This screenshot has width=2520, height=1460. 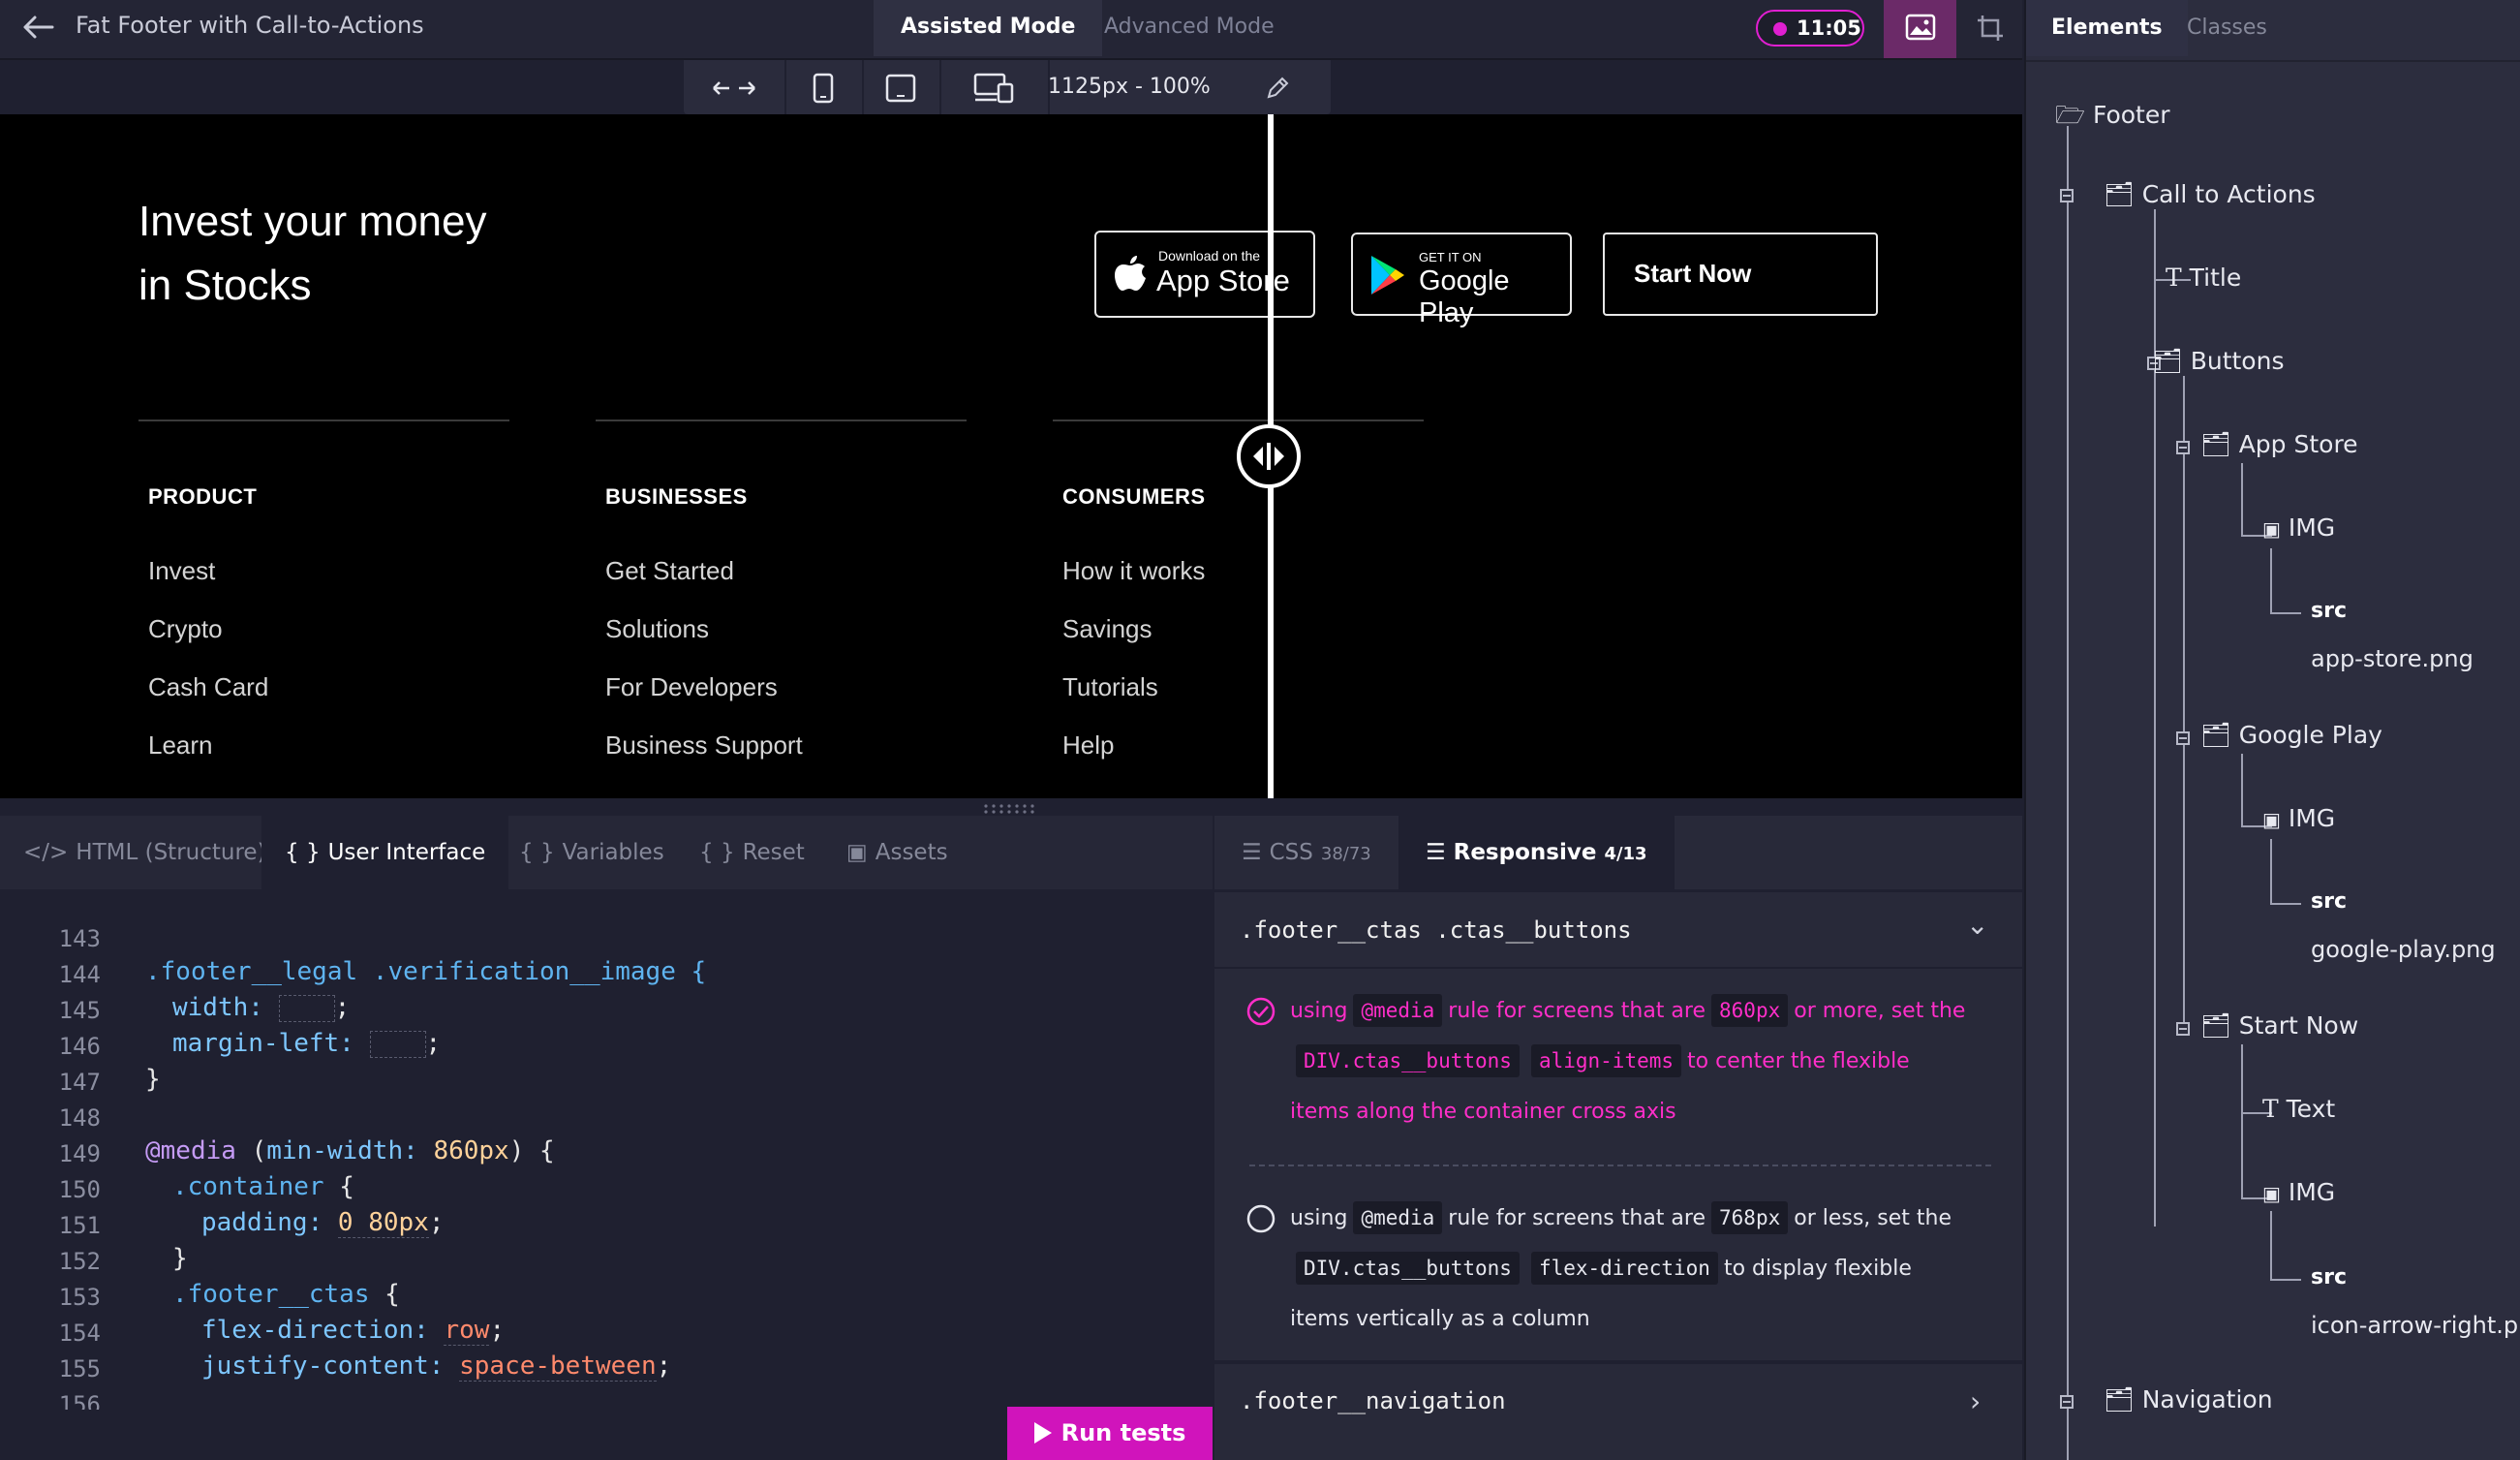 What do you see at coordinates (592, 852) in the screenshot?
I see `tab-variables: { } Variables` at bounding box center [592, 852].